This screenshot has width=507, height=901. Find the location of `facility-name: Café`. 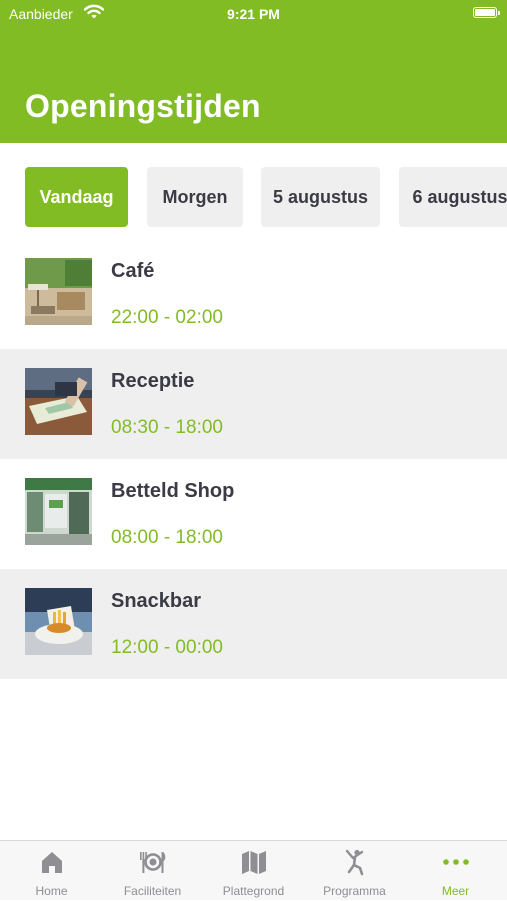

facility-name: Café is located at coordinates (133, 271).